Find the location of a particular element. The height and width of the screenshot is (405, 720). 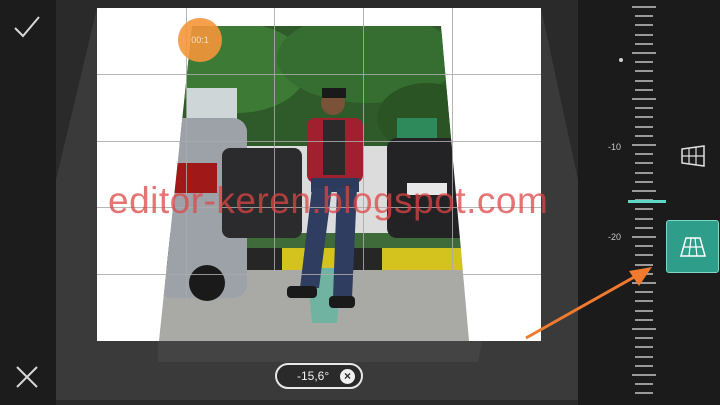

drag-handle: 00:1 is located at coordinates (200, 40).